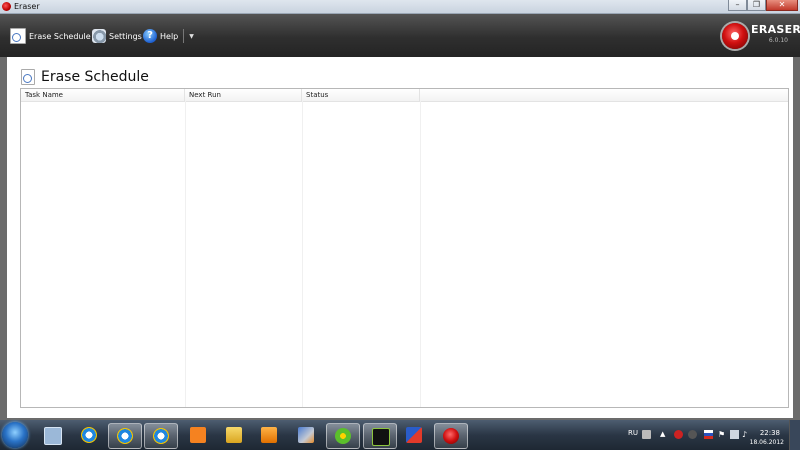 This screenshot has height=450, width=800. I want to click on settings-label: Settings, so click(125, 36).